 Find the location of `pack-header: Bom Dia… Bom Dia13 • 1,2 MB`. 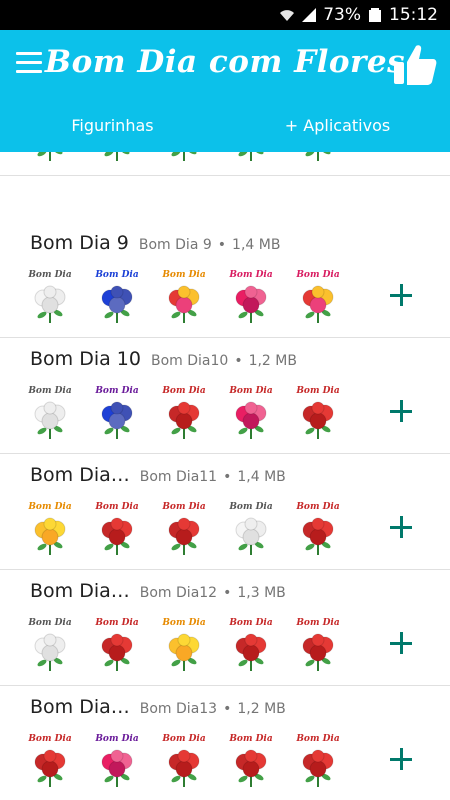

pack-header: Bom Dia… Bom Dia13 • 1,2 MB is located at coordinates (158, 707).